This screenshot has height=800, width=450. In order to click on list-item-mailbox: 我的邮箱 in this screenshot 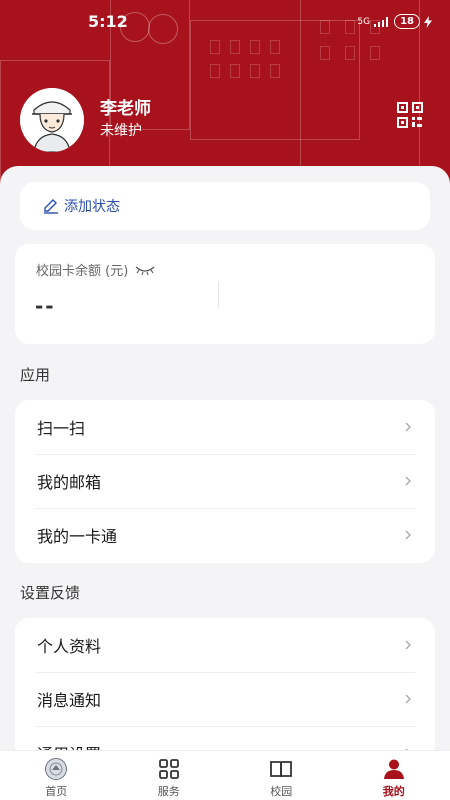, I will do `click(225, 481)`.